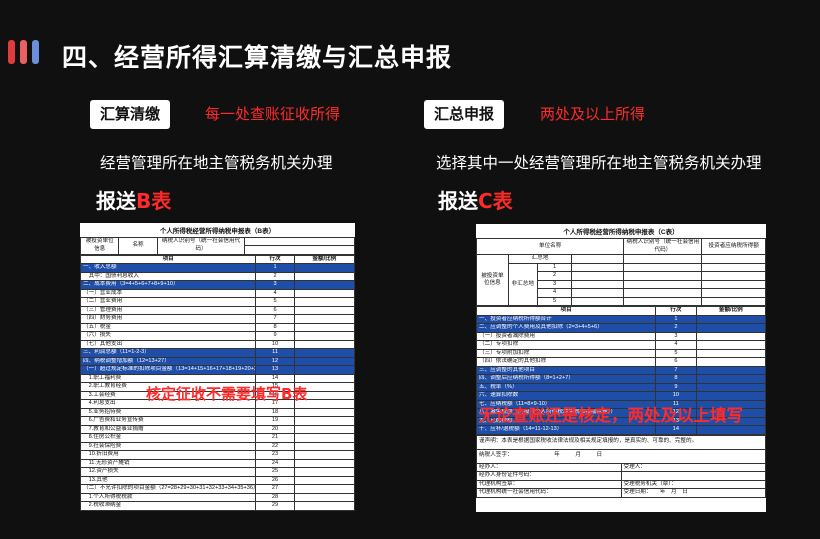 Image resolution: width=820 pixels, height=539 pixels. Describe the element at coordinates (275, 370) in the screenshot. I see `row-line: 13` at that location.